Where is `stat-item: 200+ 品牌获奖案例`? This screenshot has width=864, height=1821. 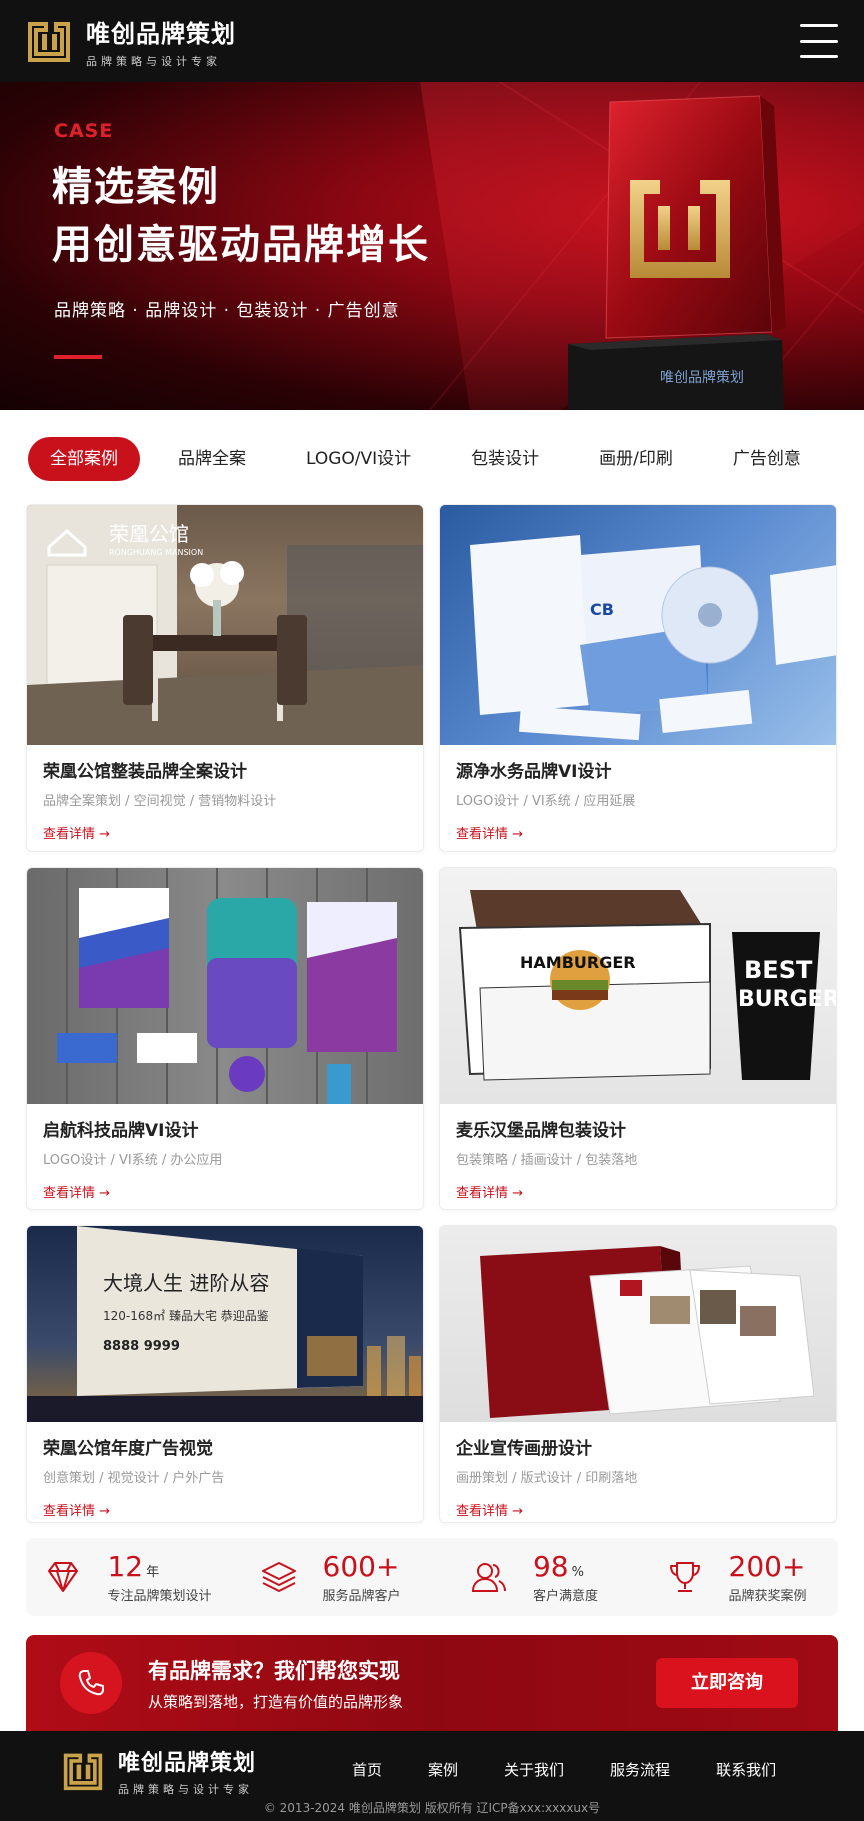
stat-item: 200+ 品牌获奖案例 is located at coordinates (736, 1577).